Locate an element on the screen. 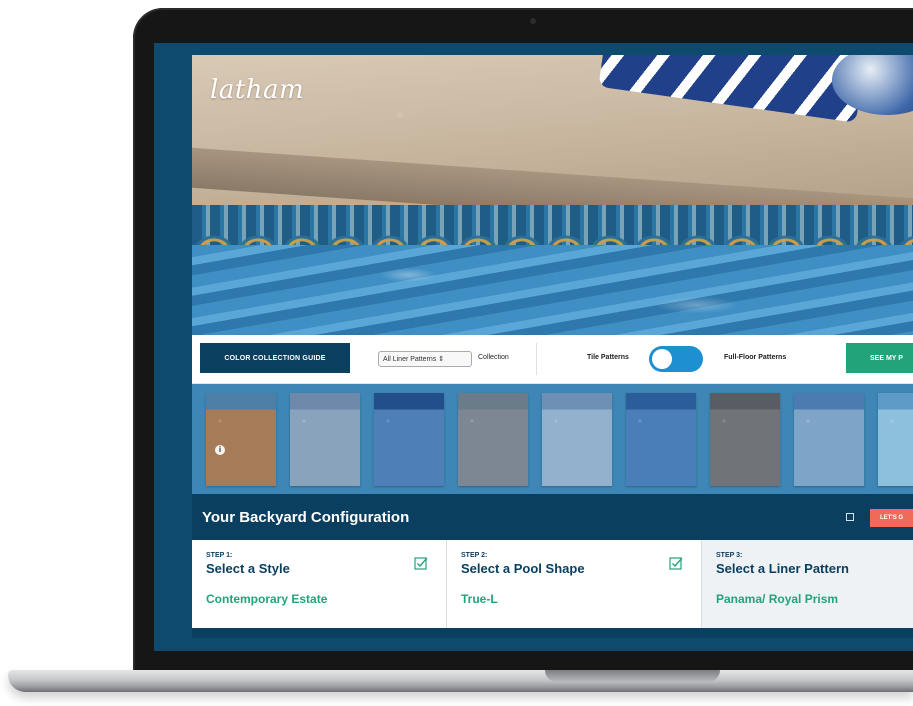 The image size is (913, 706). tile-patterns-label: Tile Patterns is located at coordinates (608, 357).